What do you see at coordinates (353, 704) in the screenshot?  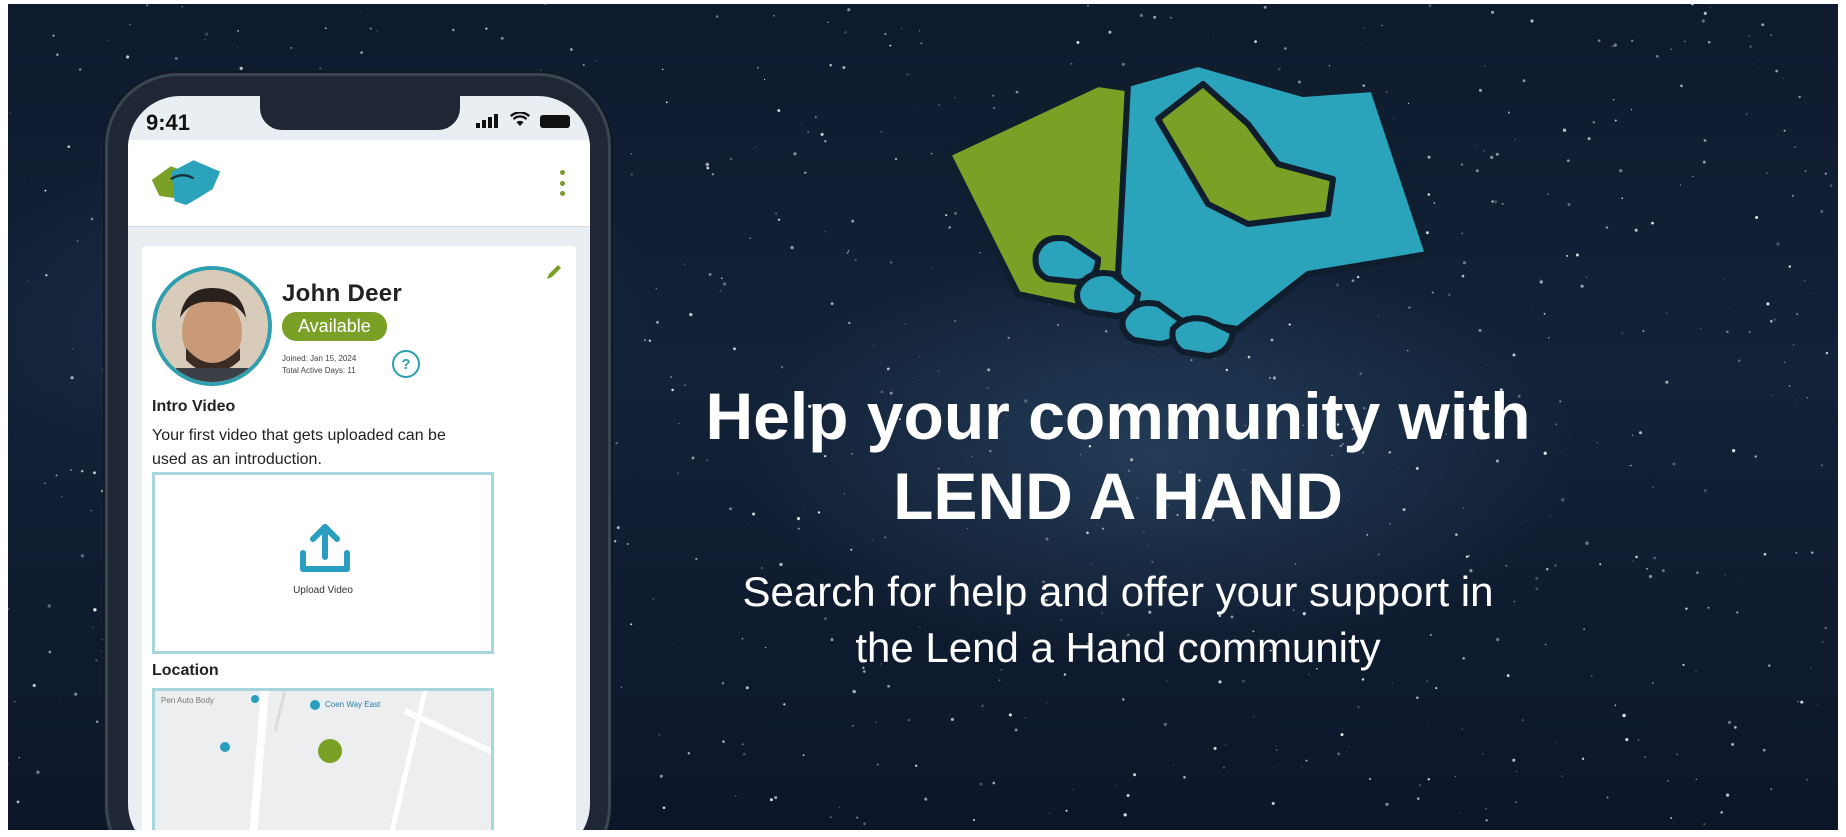 I see `map-label-coen-way: Coen Way East` at bounding box center [353, 704].